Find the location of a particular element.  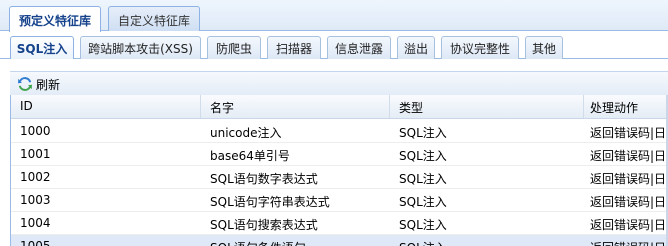

toolbar: 刷新 is located at coordinates (334, 77).